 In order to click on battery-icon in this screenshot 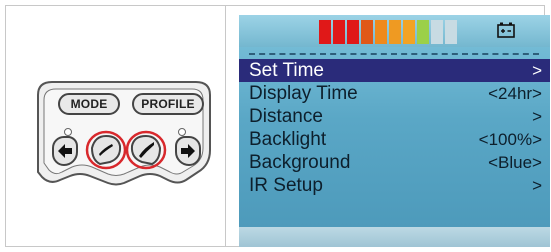, I will do `click(506, 30)`.